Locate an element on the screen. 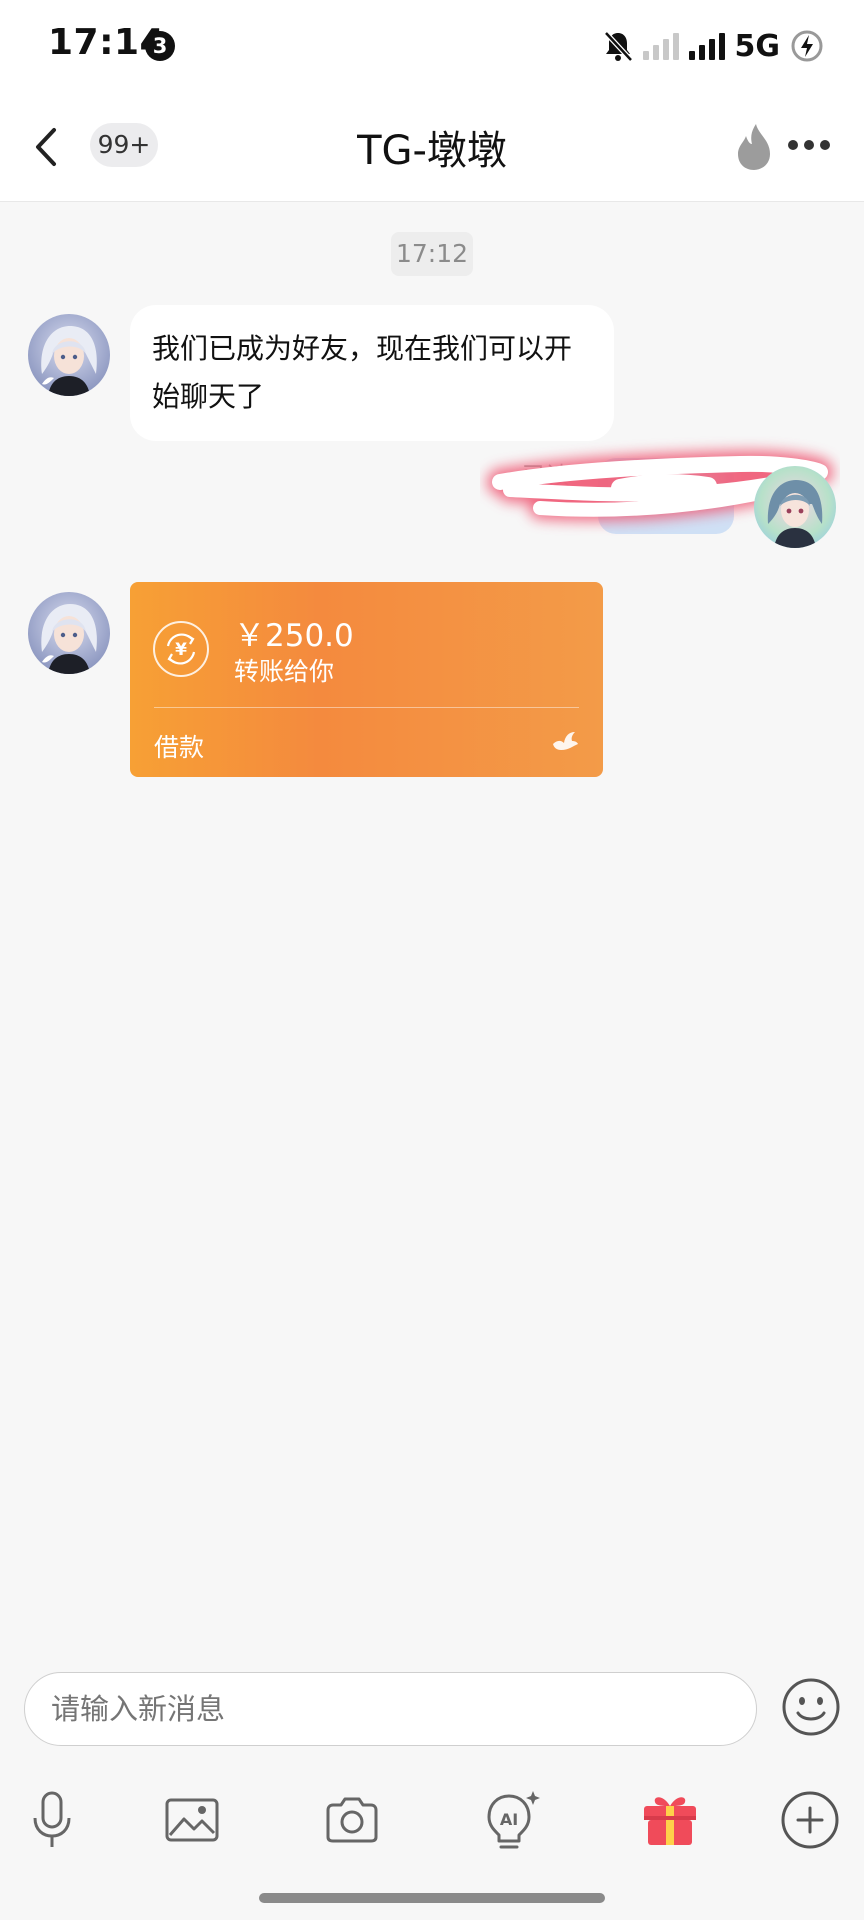 This screenshot has height=1920, width=864. battery-charging-icon is located at coordinates (807, 46).